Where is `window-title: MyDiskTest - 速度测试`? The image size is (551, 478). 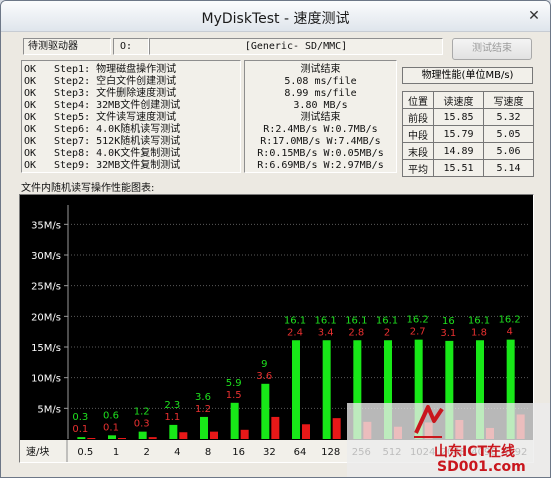
window-title: MyDiskTest - 速度测试 is located at coordinates (275, 19).